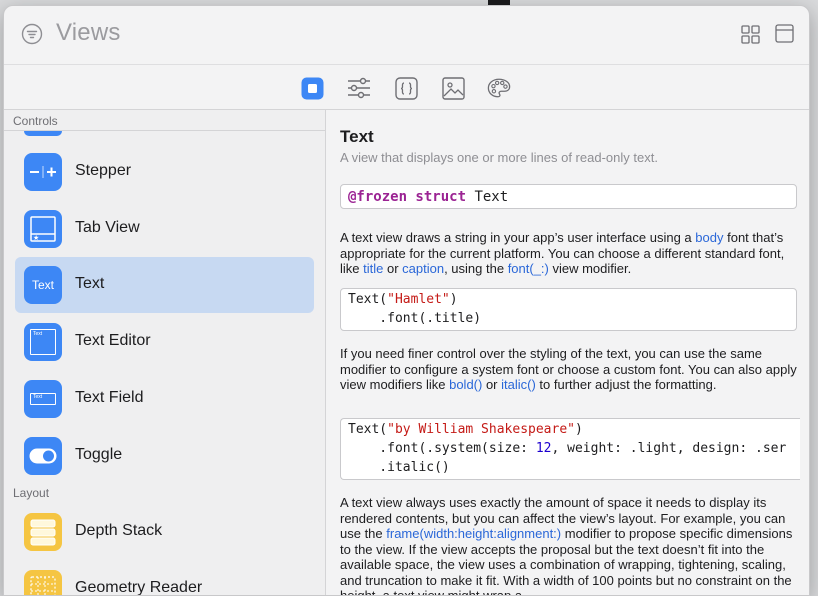 The height and width of the screenshot is (596, 818). What do you see at coordinates (164, 229) in the screenshot?
I see `sidebar-item-tab-view: ★ Tab View` at bounding box center [164, 229].